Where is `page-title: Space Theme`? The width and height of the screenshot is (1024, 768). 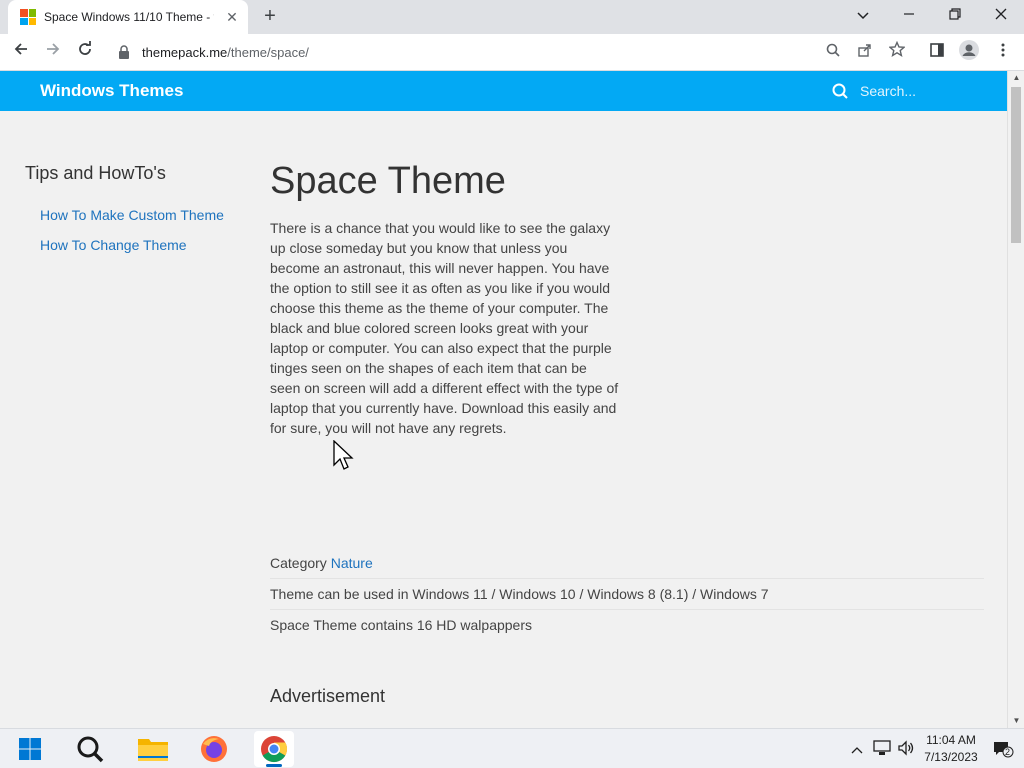 page-title: Space Theme is located at coordinates (388, 181).